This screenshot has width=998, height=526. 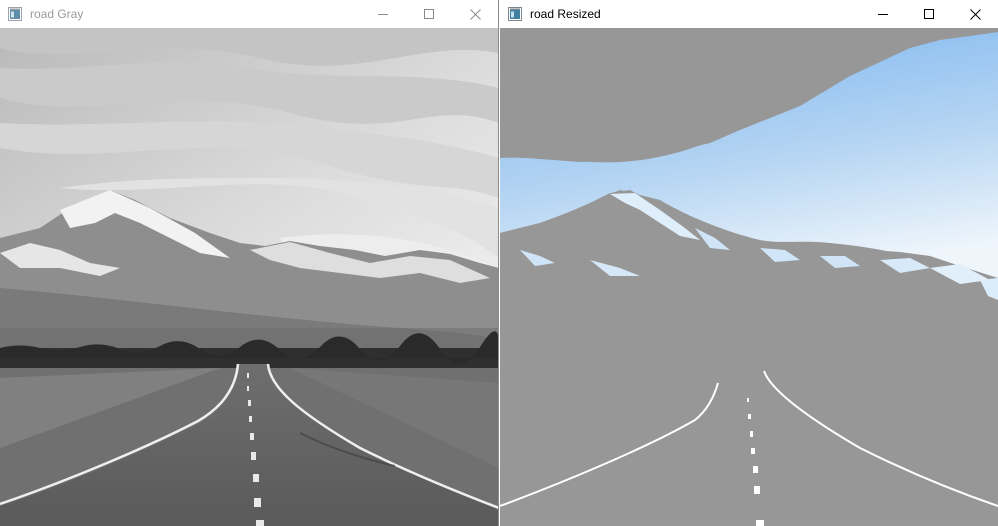 What do you see at coordinates (749, 14) in the screenshot?
I see `title-bar: road Resized` at bounding box center [749, 14].